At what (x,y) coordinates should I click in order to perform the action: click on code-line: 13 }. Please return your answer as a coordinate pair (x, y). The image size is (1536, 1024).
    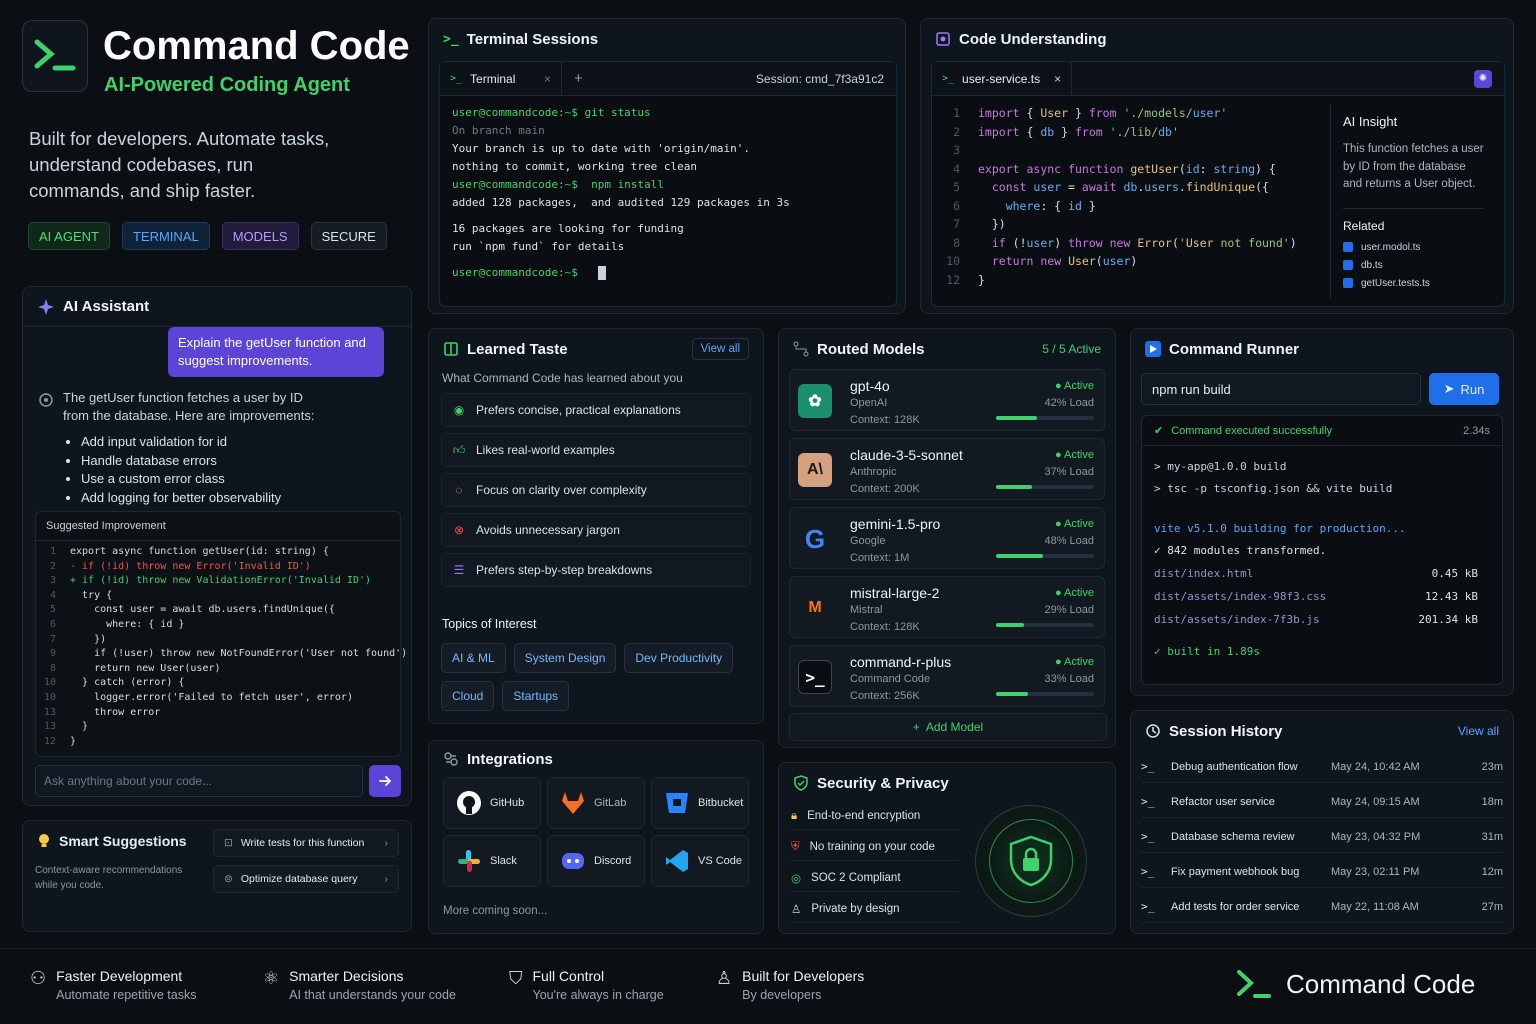
    Looking at the image, I should click on (221, 727).